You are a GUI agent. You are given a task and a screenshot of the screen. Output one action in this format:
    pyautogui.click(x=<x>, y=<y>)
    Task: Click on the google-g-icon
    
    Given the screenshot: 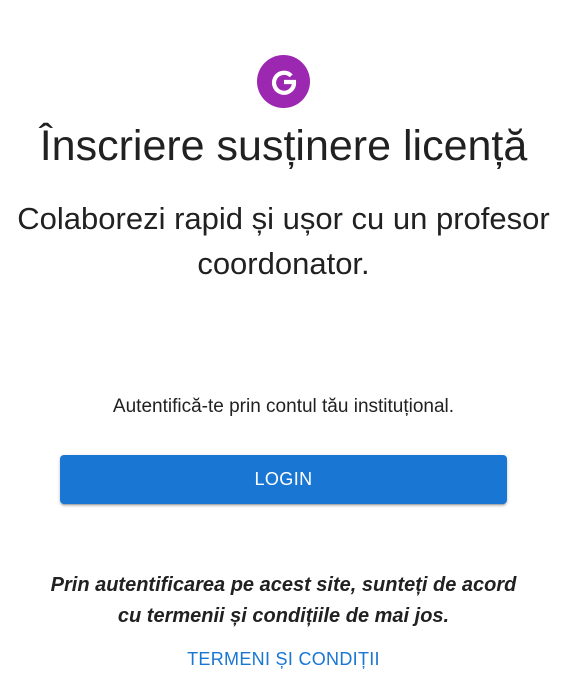 What is the action you would take?
    pyautogui.click(x=284, y=82)
    